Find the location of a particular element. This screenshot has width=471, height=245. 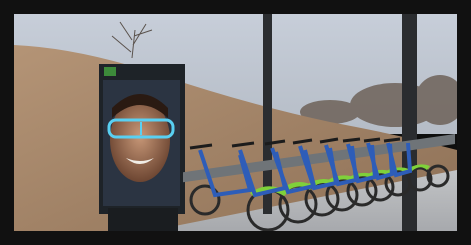

street-pole is located at coordinates (267, 114).